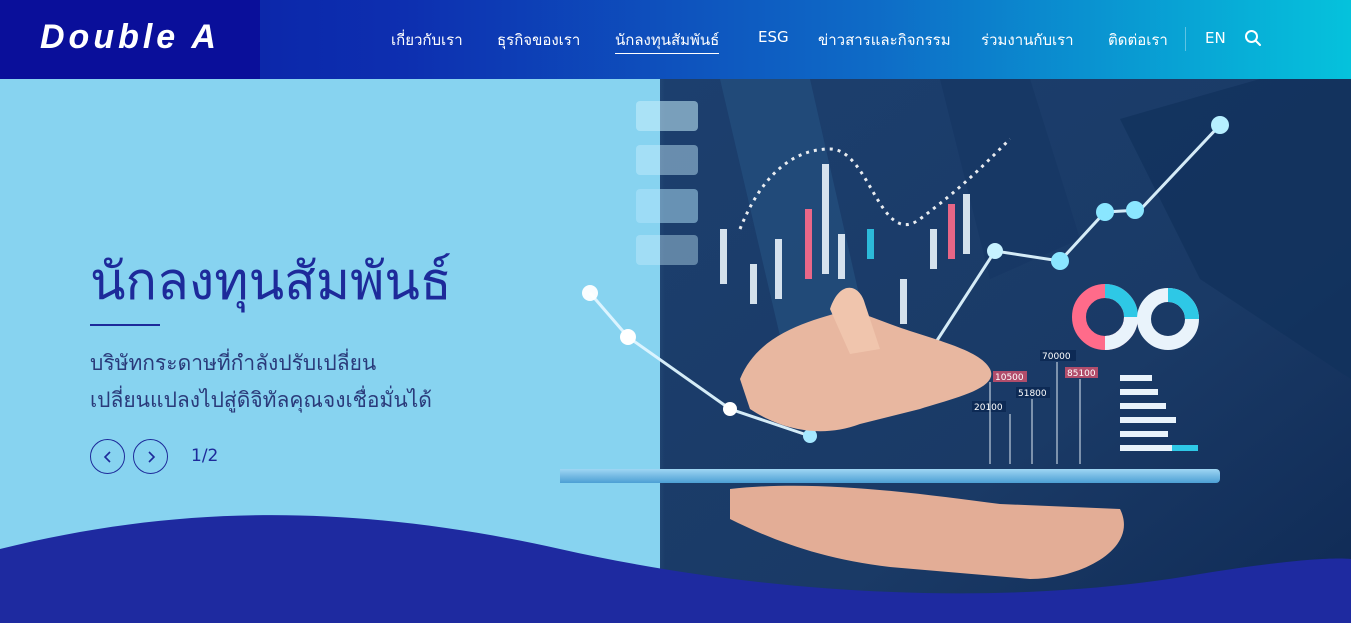 The height and width of the screenshot is (623, 1351). What do you see at coordinates (1253, 38) in the screenshot?
I see `search-icon` at bounding box center [1253, 38].